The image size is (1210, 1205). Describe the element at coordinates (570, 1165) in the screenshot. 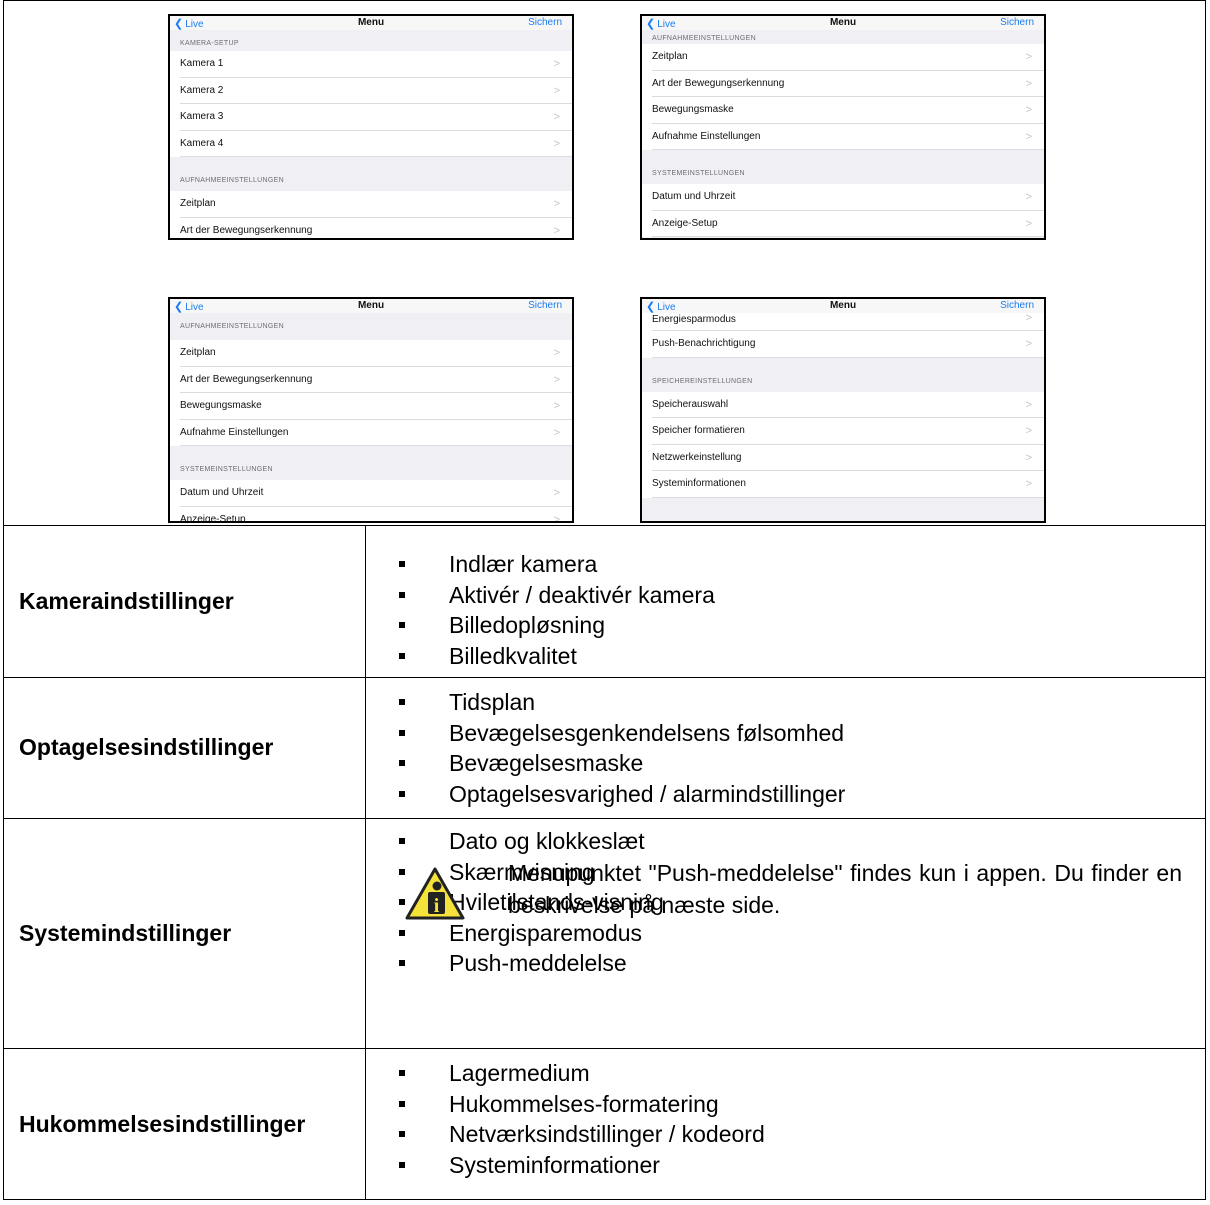

I see `list-item: Systeminformationer` at that location.